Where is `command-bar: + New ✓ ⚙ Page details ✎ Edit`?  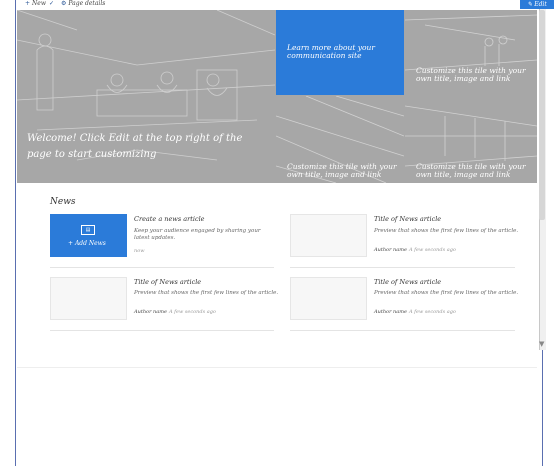
command-bar: + New ✓ ⚙ Page details ✎ Edit is located at coordinates (285, 4).